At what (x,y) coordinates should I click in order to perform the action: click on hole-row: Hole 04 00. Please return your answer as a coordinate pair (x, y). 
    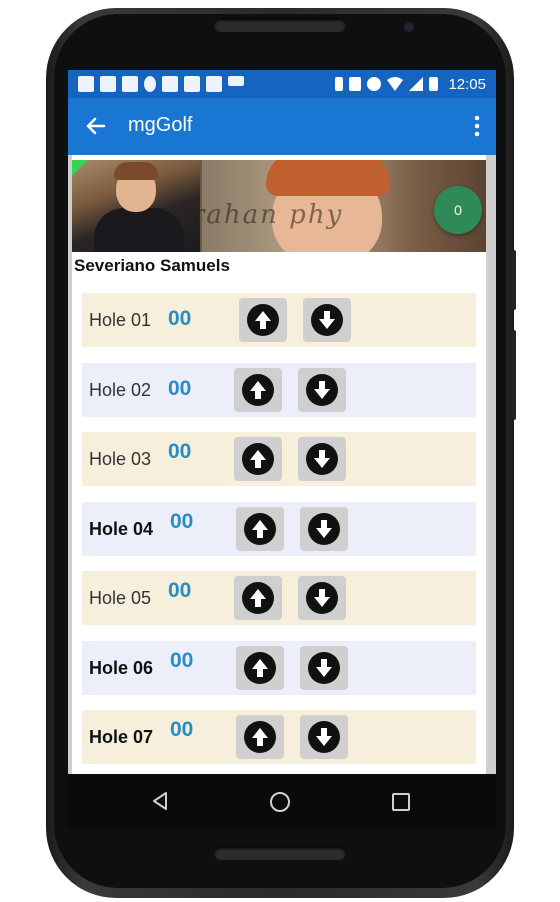
    Looking at the image, I should click on (279, 529).